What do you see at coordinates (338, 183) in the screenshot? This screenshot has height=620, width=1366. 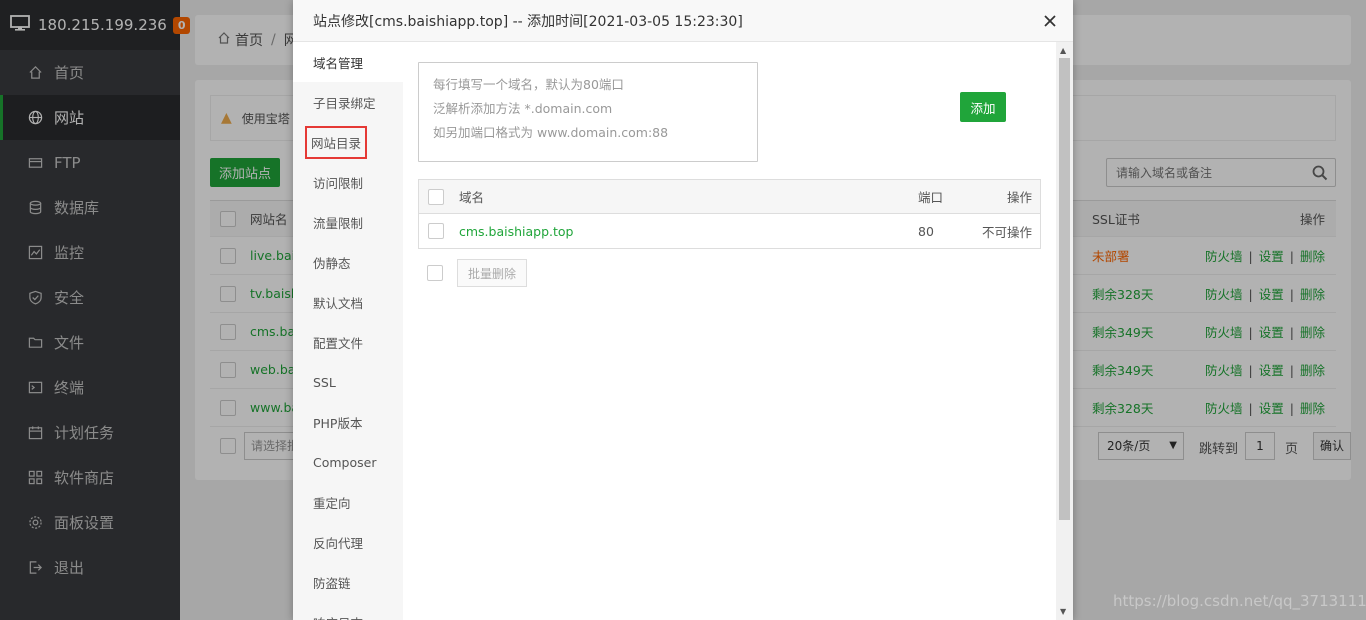 I see `modal-nav-label: 访问限制` at bounding box center [338, 183].